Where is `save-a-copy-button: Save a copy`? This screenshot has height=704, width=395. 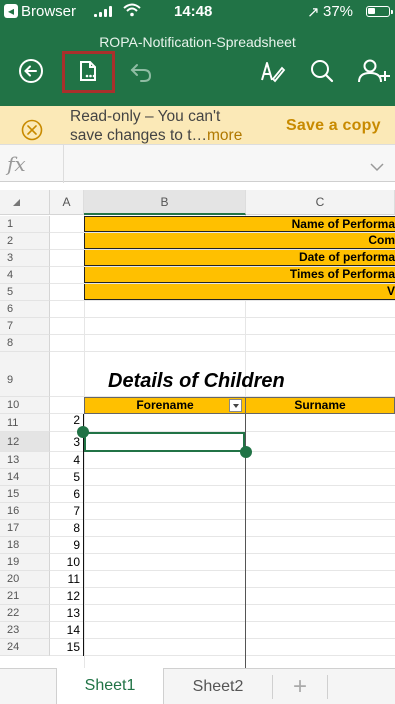
save-a-copy-button: Save a copy is located at coordinates (333, 126).